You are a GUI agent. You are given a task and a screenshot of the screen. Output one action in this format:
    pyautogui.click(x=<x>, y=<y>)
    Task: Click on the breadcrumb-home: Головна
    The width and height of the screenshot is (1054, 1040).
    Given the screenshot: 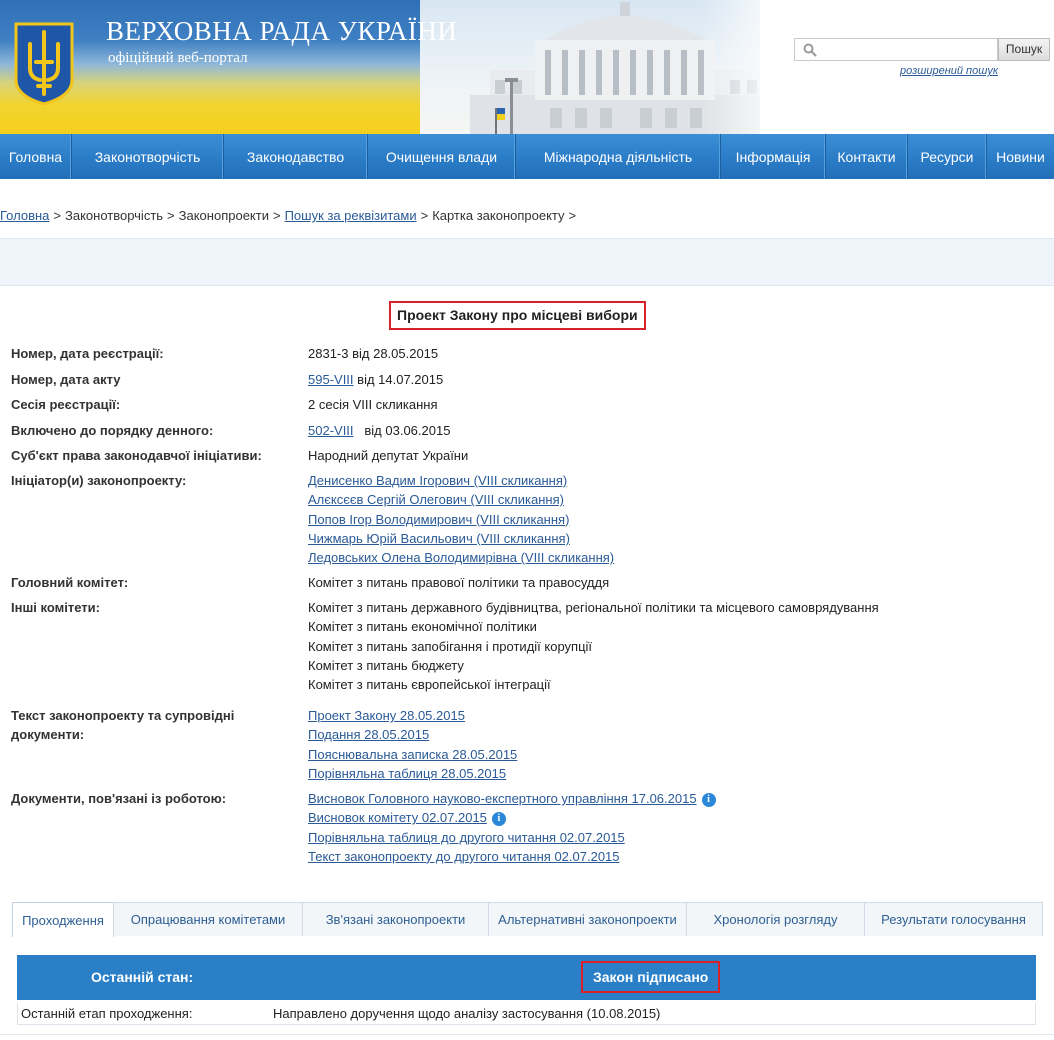 What is the action you would take?
    pyautogui.click(x=24, y=215)
    